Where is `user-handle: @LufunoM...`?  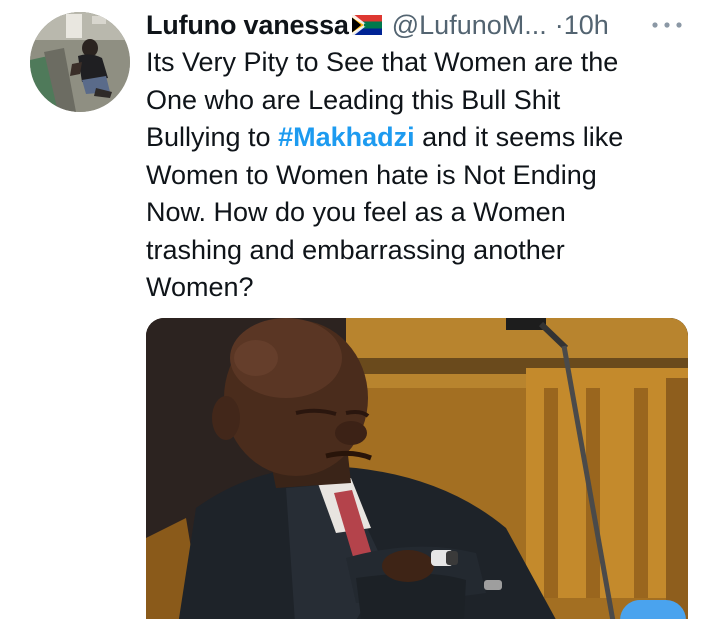
user-handle: @LufunoM... is located at coordinates (469, 25).